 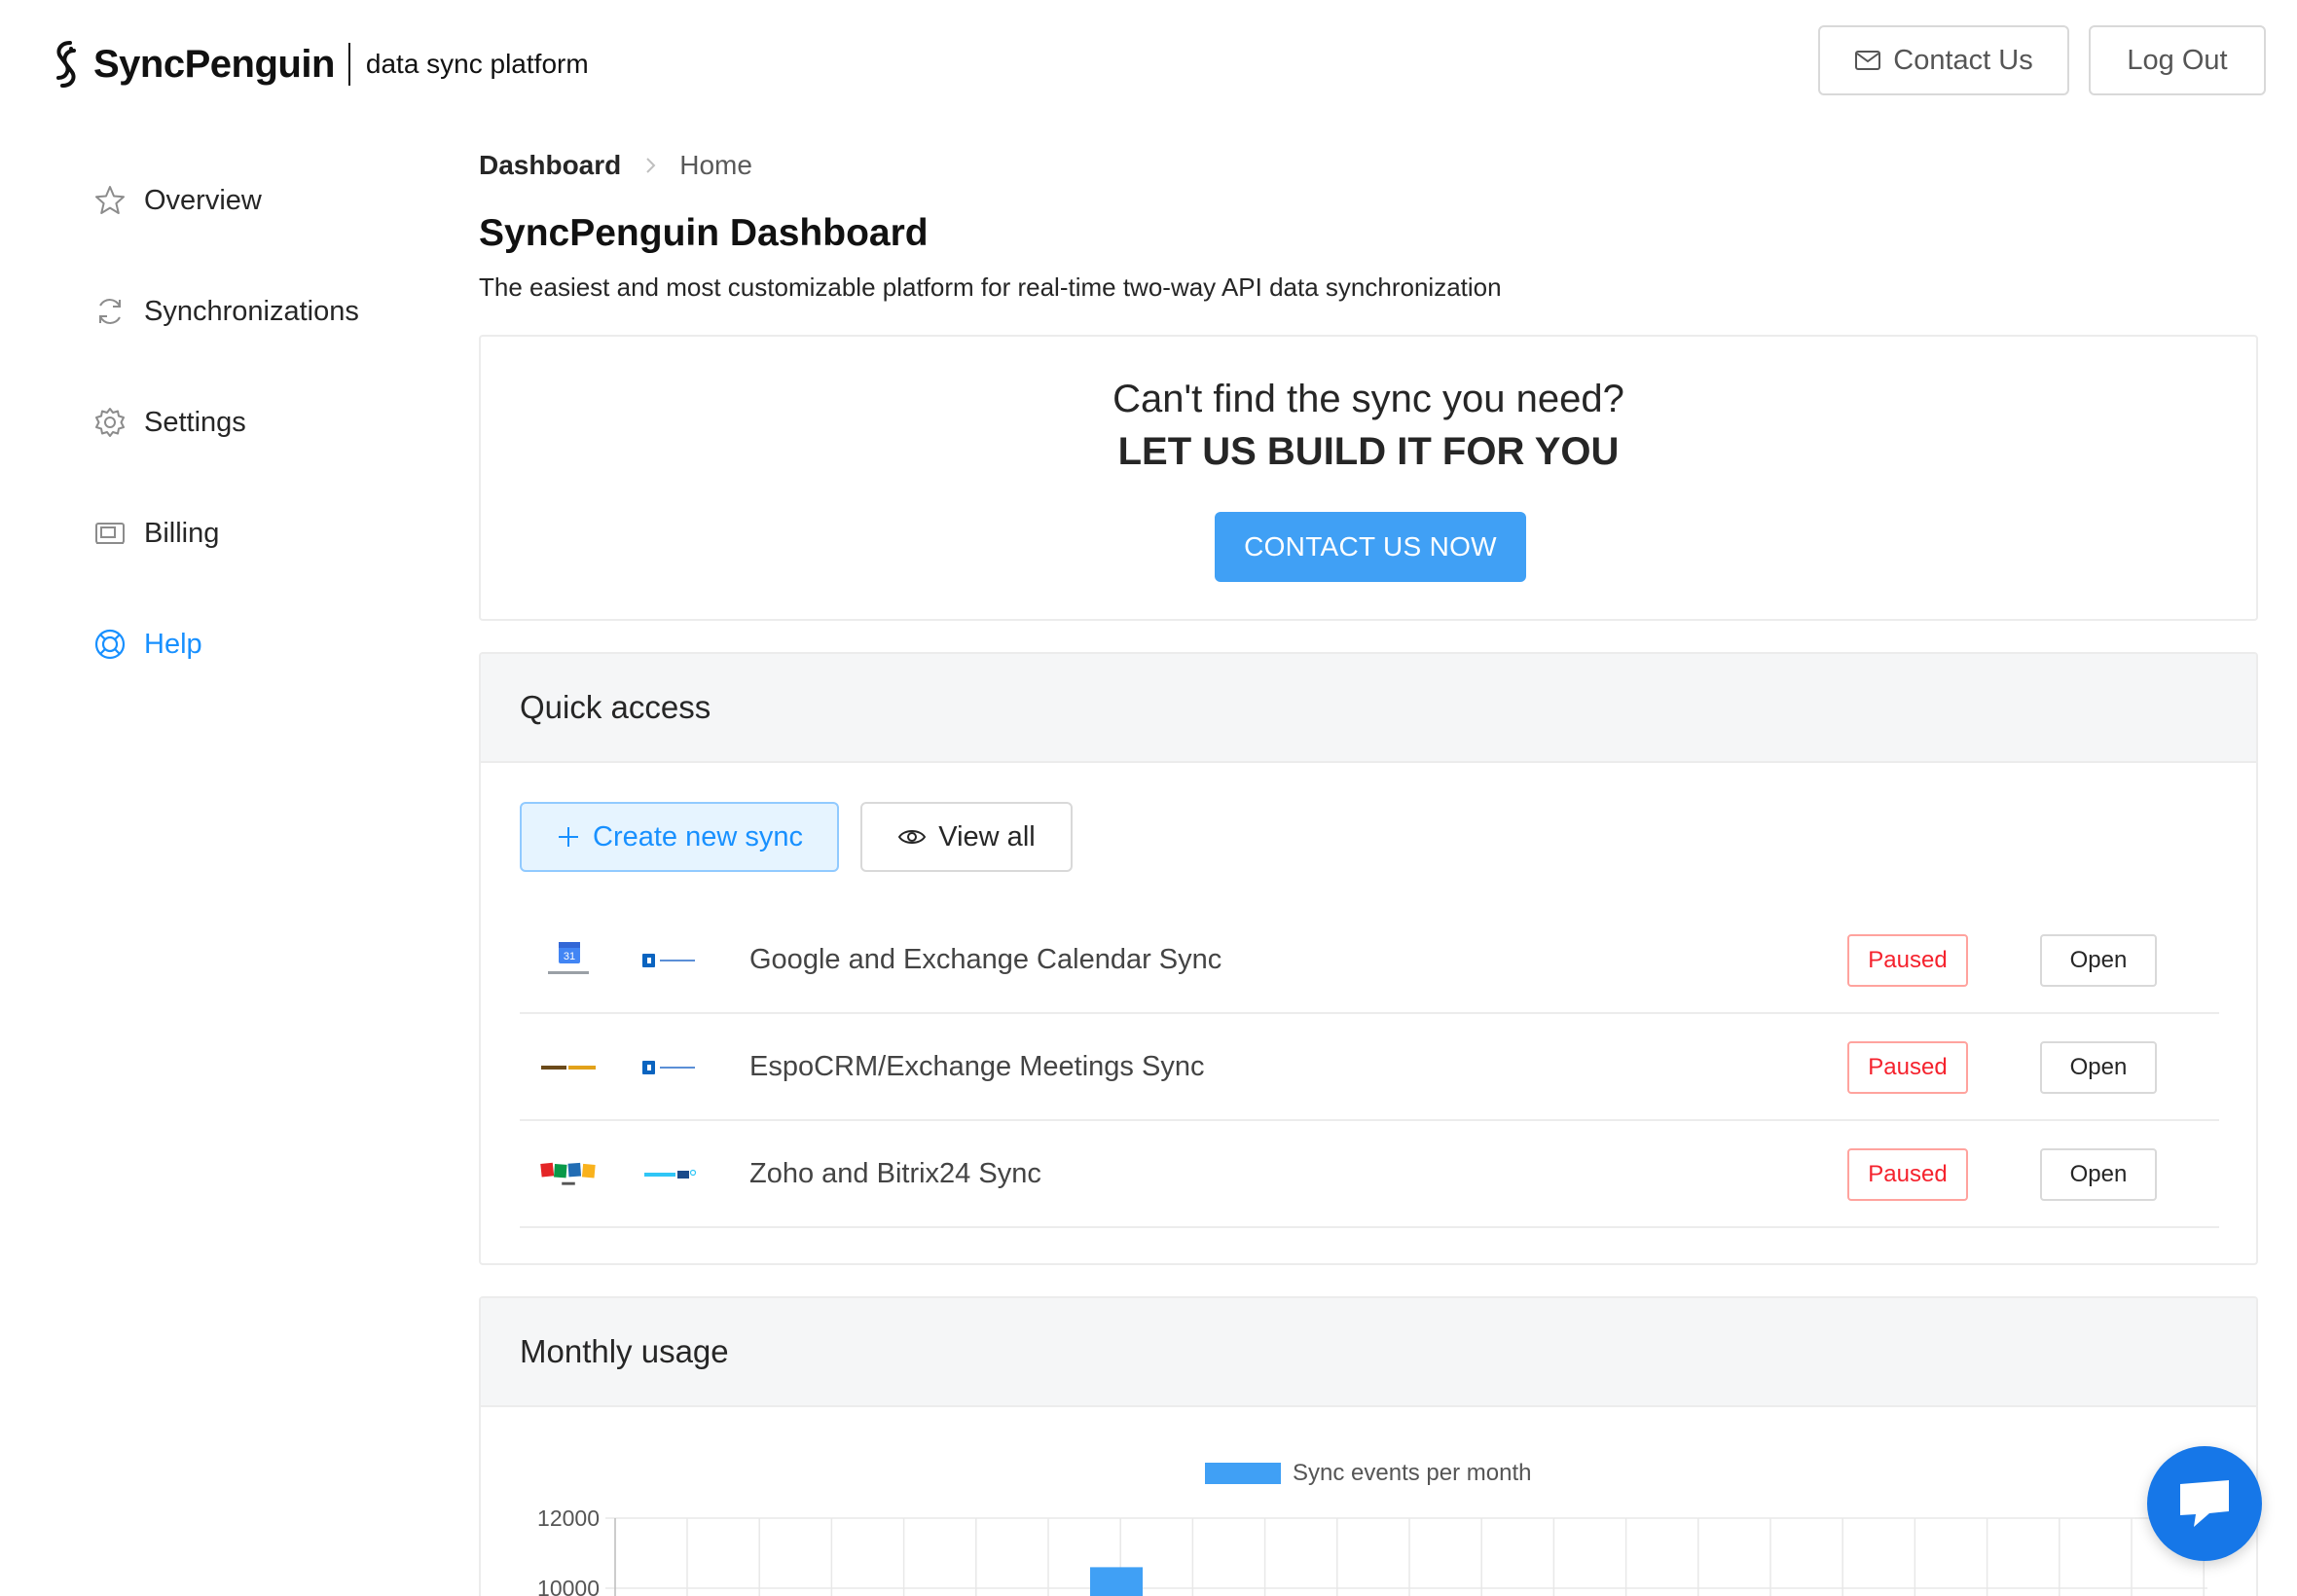 I want to click on legend-label: Sync events per month, so click(x=1413, y=1473).